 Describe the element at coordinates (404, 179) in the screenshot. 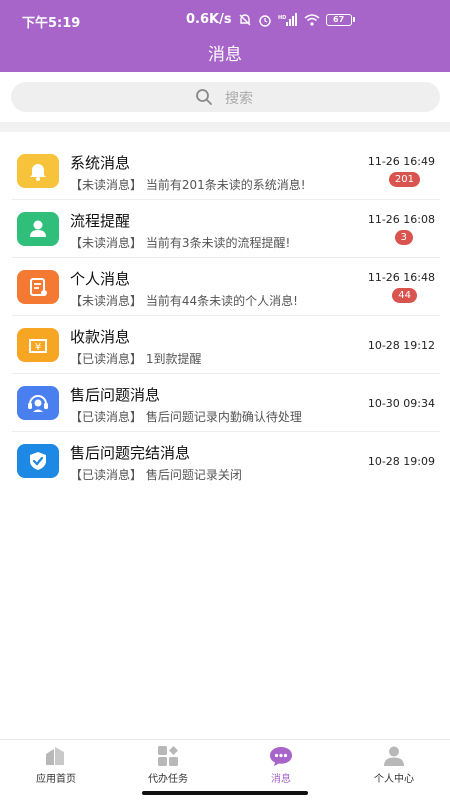

I see `unread-badge: 201` at that location.